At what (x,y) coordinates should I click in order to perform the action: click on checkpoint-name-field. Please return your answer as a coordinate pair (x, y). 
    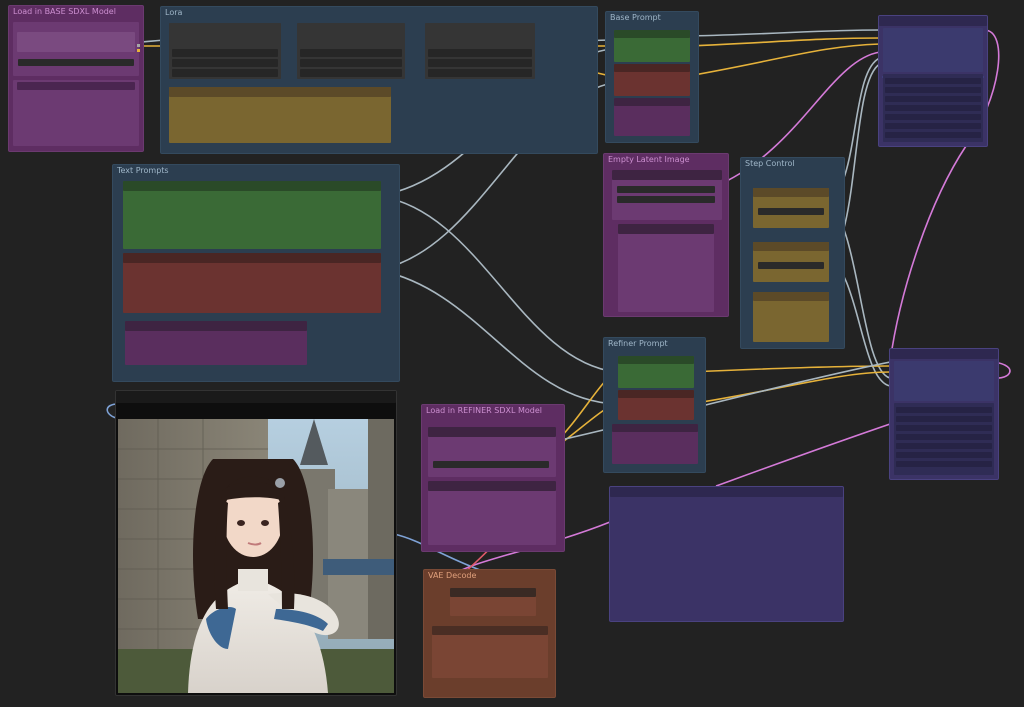
    Looking at the image, I should click on (76, 42).